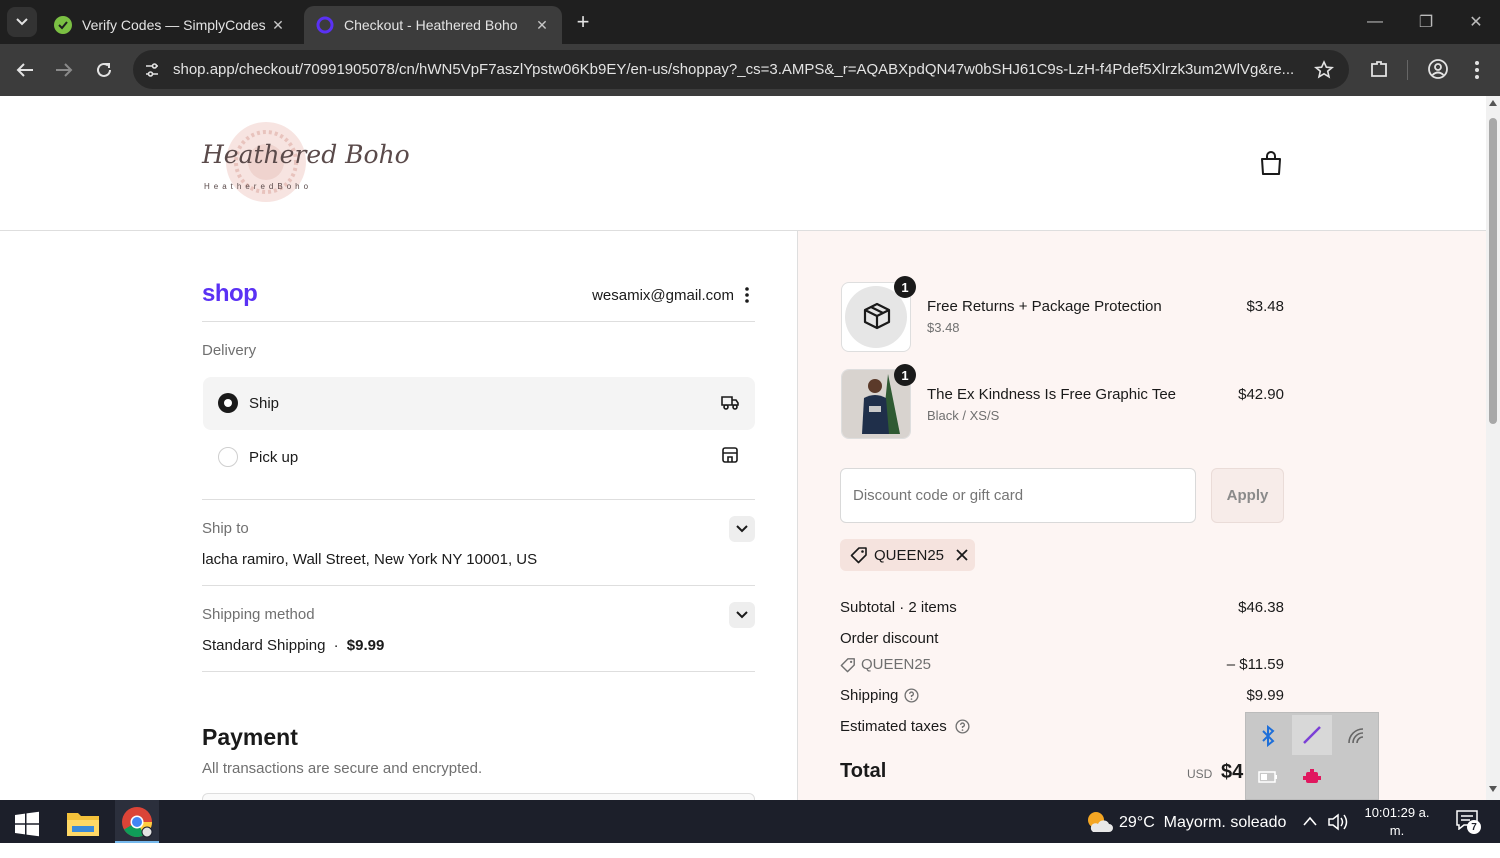 This screenshot has height=858, width=1500. I want to click on payment-heading: Payment, so click(250, 737).